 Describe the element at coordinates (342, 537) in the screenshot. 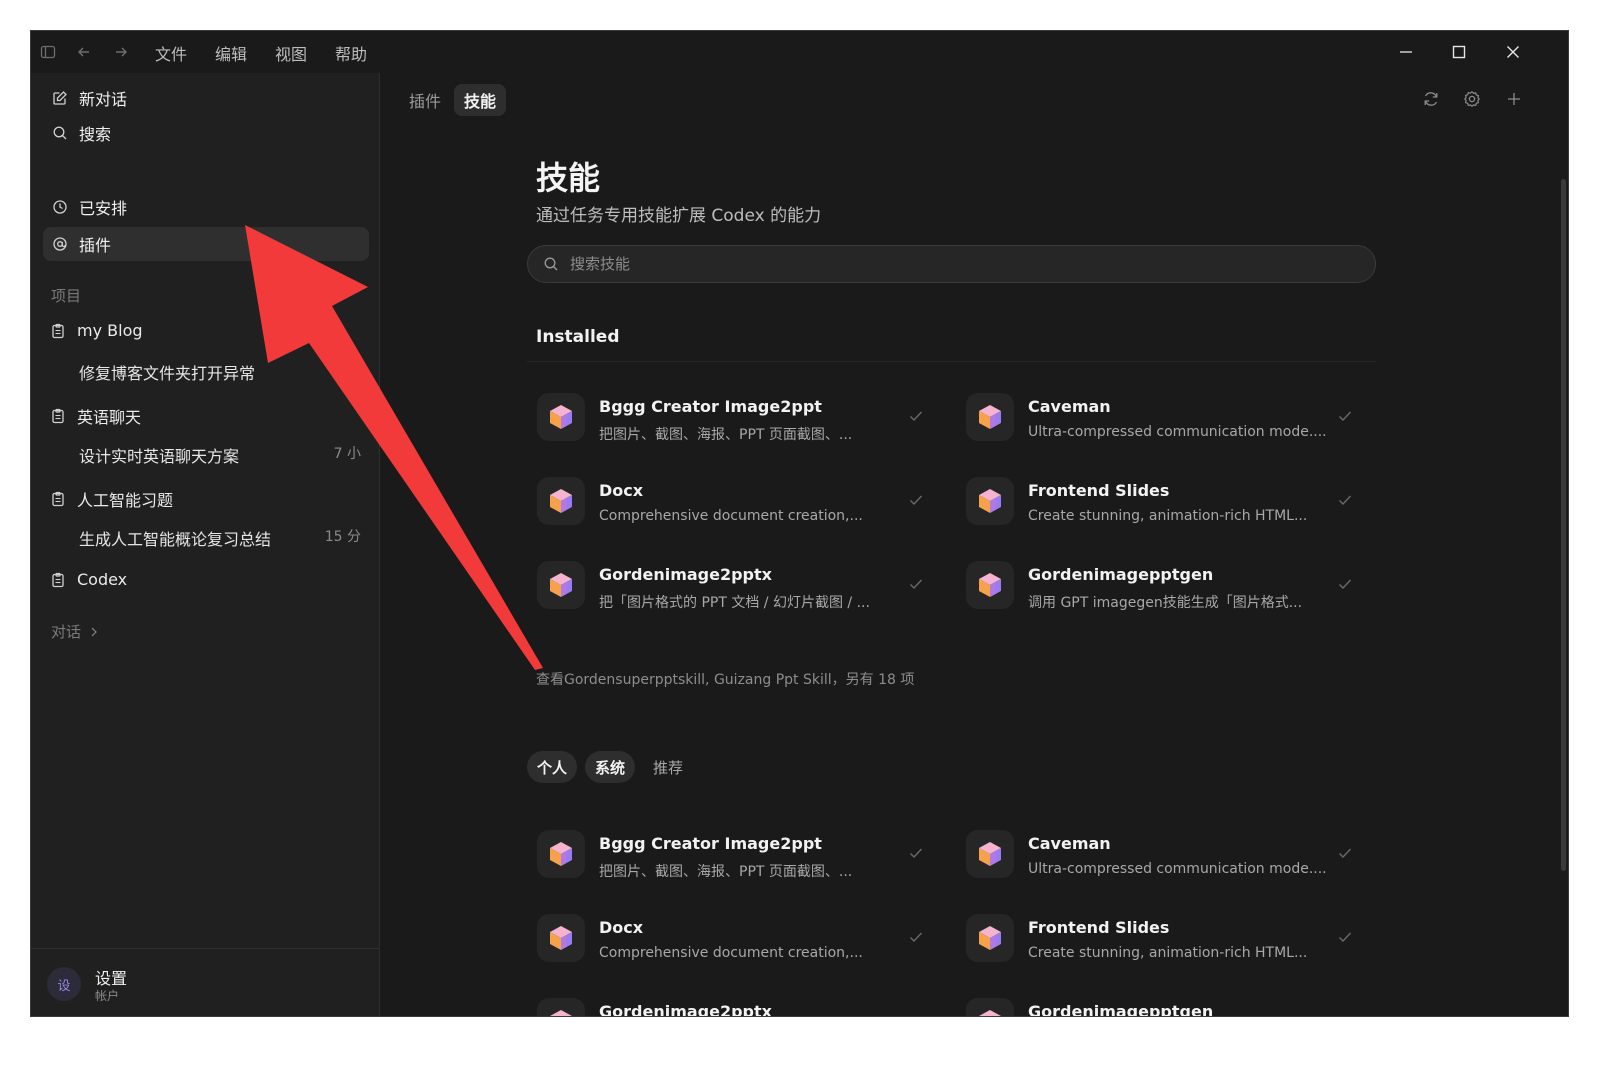

I see `thread-age: 15 分` at that location.